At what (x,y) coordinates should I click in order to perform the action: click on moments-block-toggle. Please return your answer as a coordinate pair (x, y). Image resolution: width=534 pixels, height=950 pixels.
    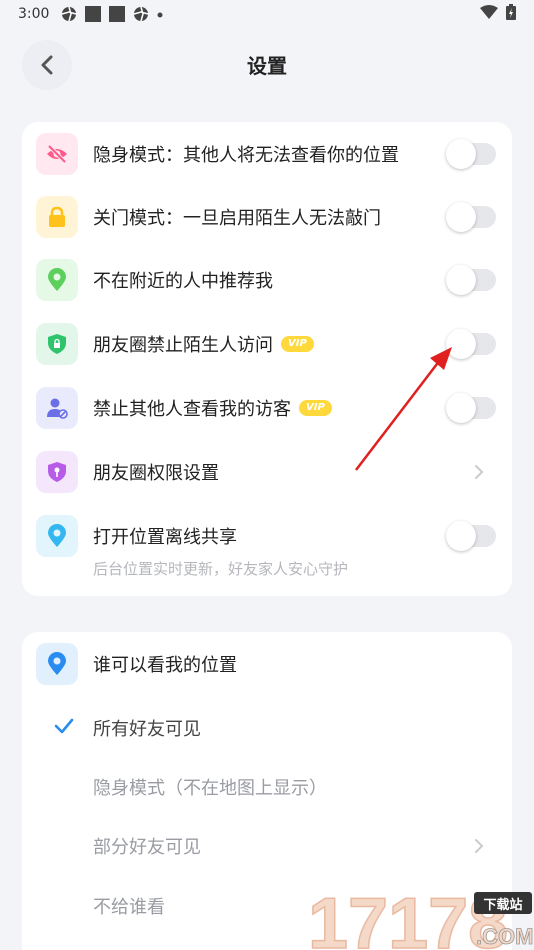
    Looking at the image, I should click on (471, 344).